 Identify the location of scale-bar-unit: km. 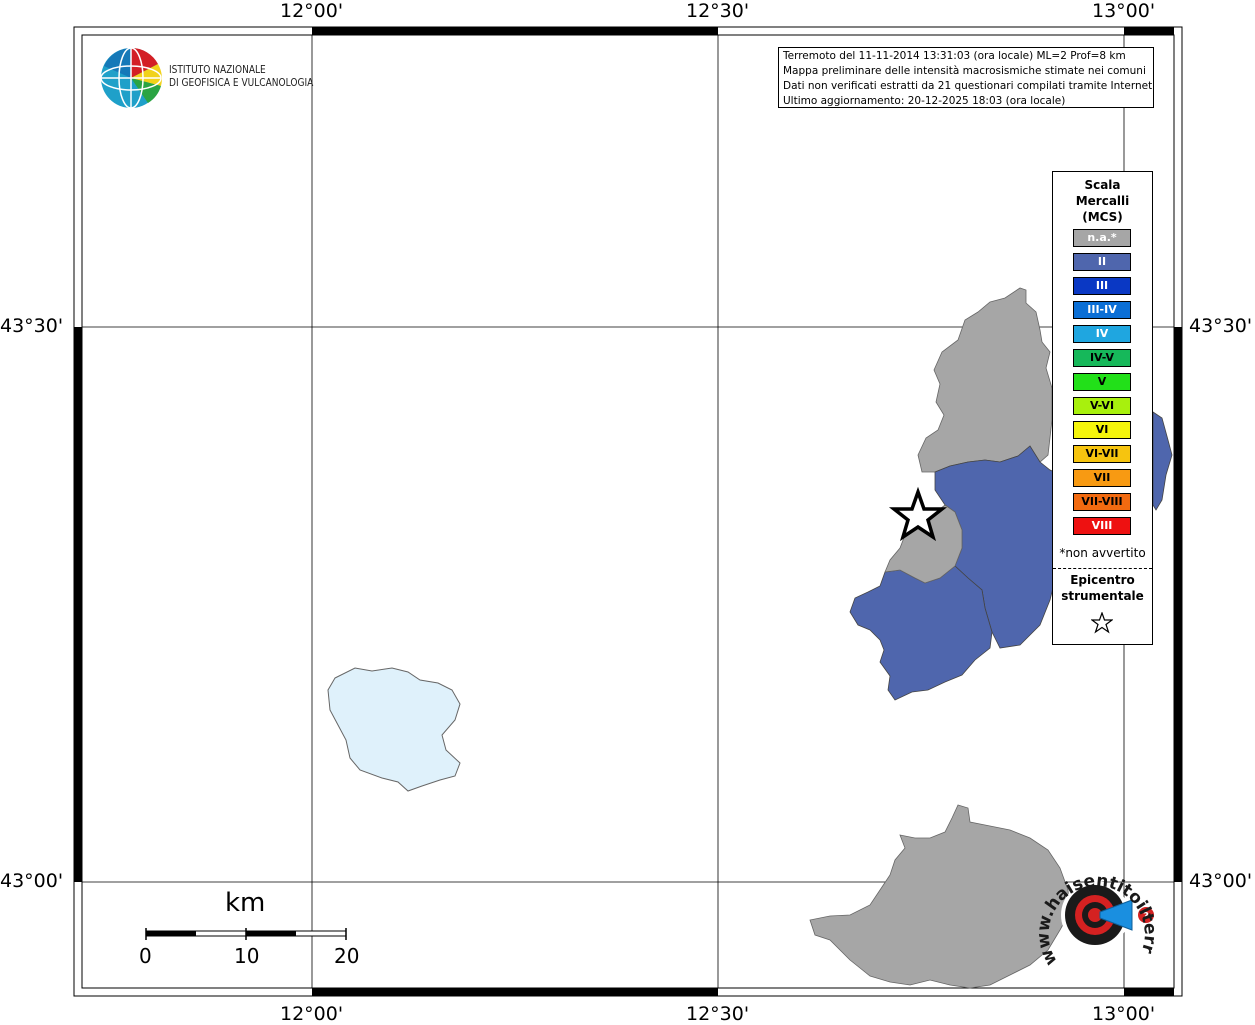
(245, 903).